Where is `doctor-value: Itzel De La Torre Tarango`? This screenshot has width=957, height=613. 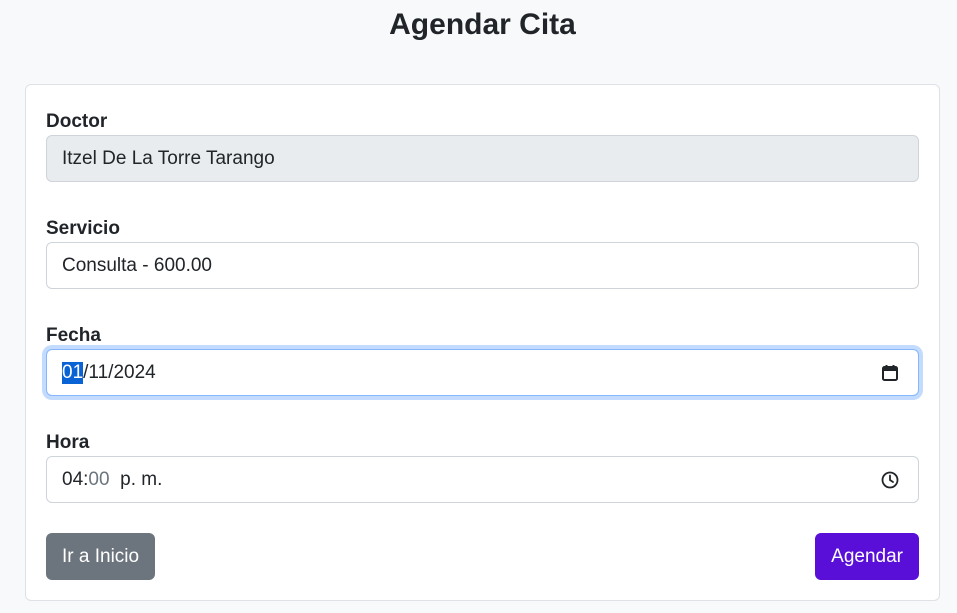 doctor-value: Itzel De La Torre Tarango is located at coordinates (168, 158).